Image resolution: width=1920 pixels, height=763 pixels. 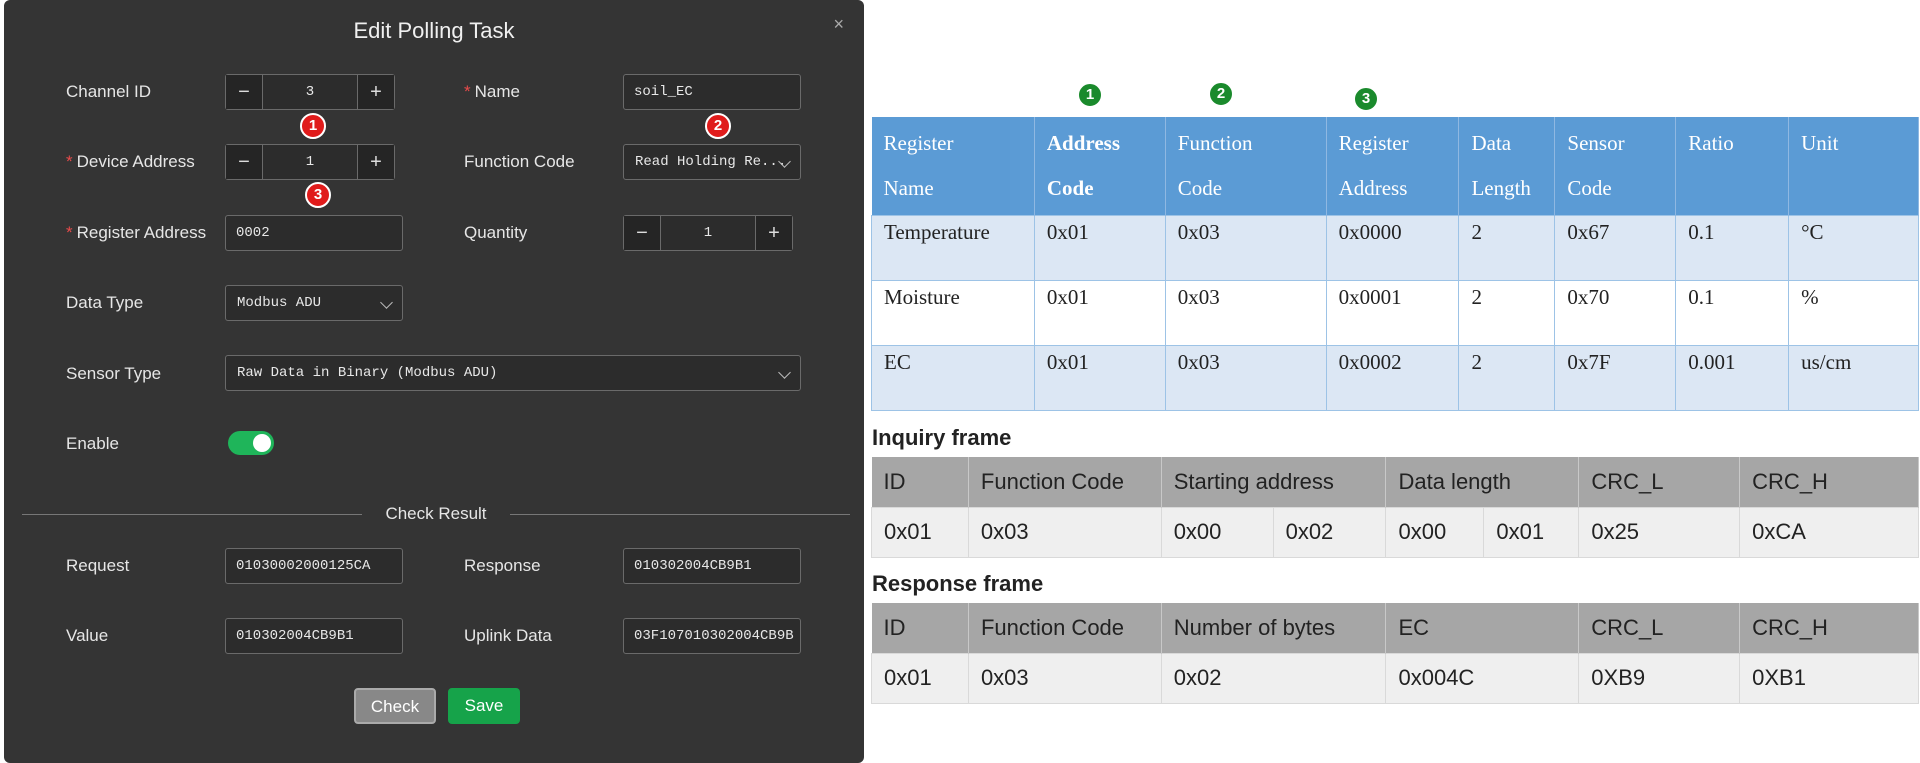 I want to click on request-label: Request, so click(x=98, y=565).